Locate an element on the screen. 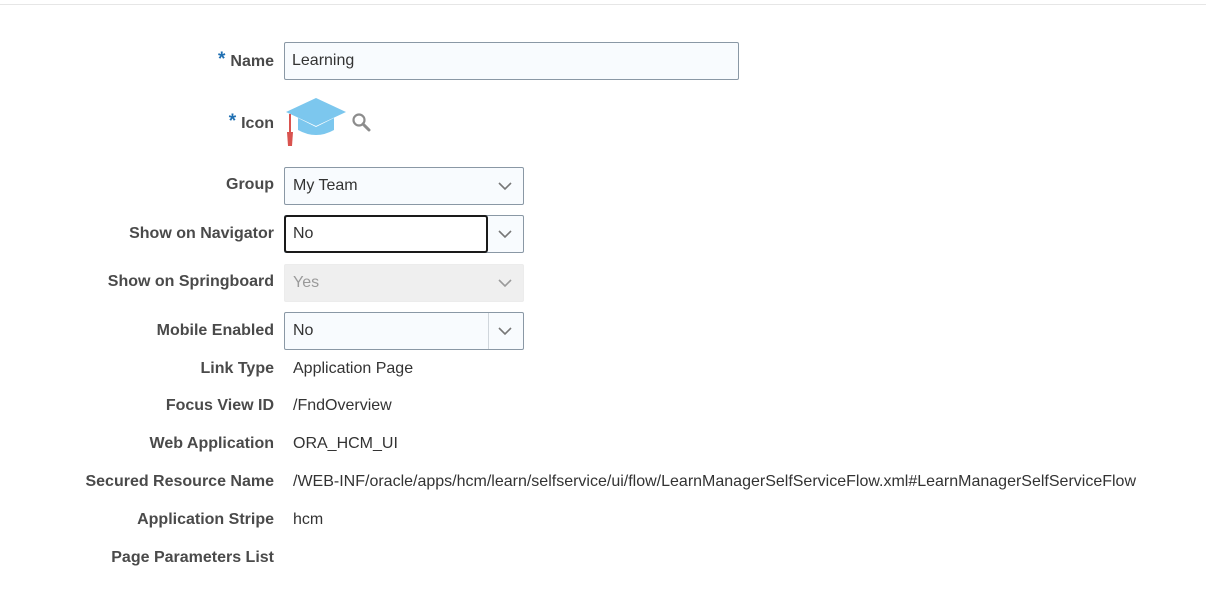 This screenshot has width=1206, height=612. show-on-springboard-select: Yes is located at coordinates (404, 283).